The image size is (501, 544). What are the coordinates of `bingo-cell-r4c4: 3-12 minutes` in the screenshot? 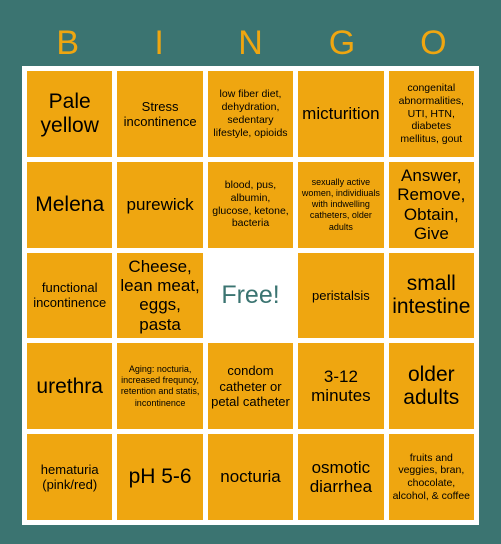 It's located at (341, 386).